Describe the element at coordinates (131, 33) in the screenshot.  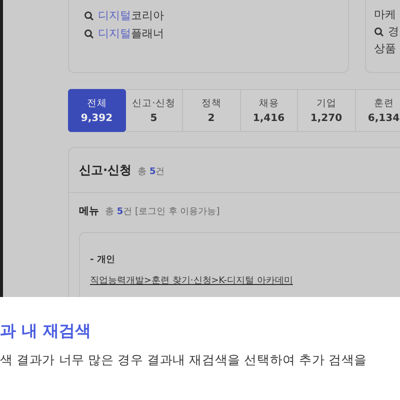
I see `search-suggestion: 디지털플래너` at that location.